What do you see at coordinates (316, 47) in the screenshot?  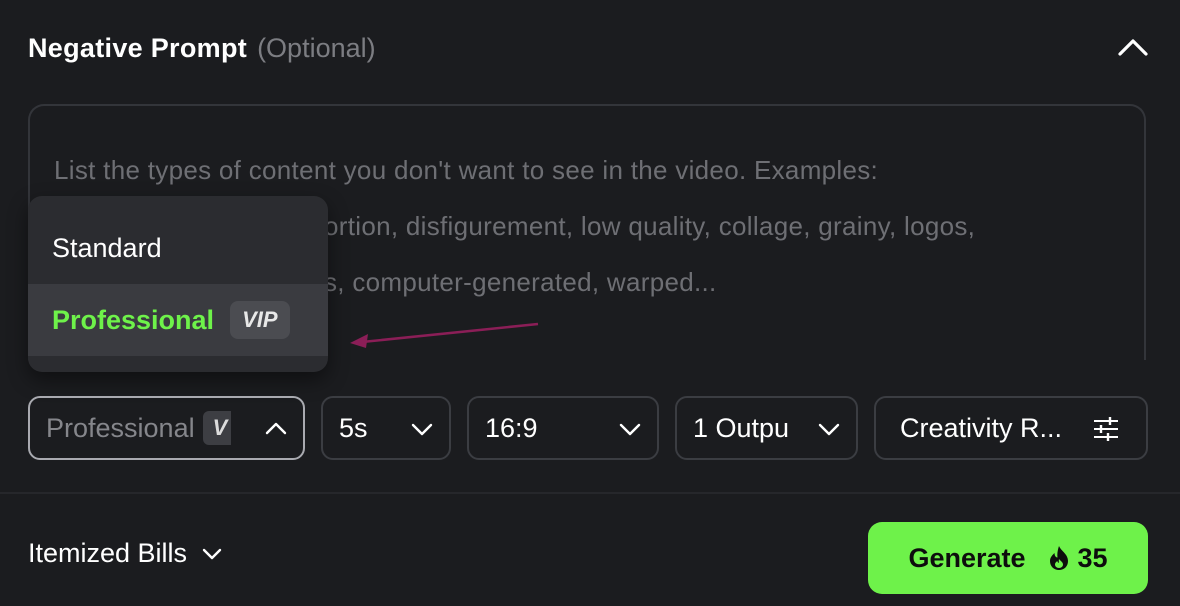 I see `optional-label: (Optional)` at bounding box center [316, 47].